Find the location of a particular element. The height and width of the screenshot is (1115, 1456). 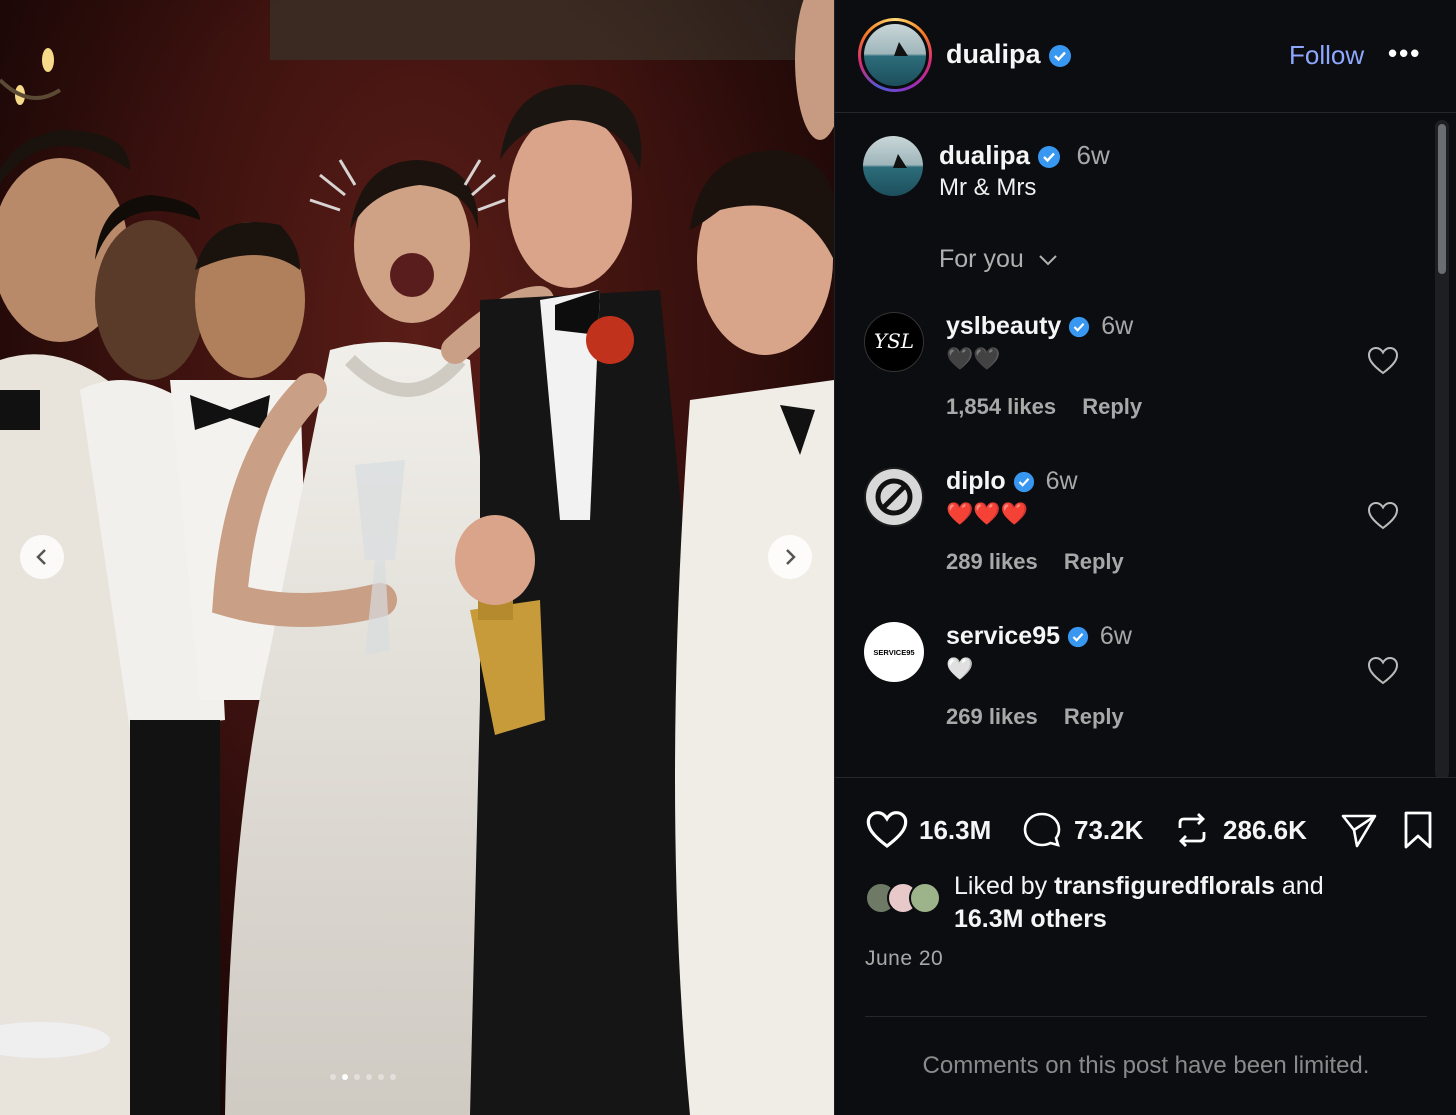

commenter-username: yslbeauty 6w is located at coordinates (1039, 326).